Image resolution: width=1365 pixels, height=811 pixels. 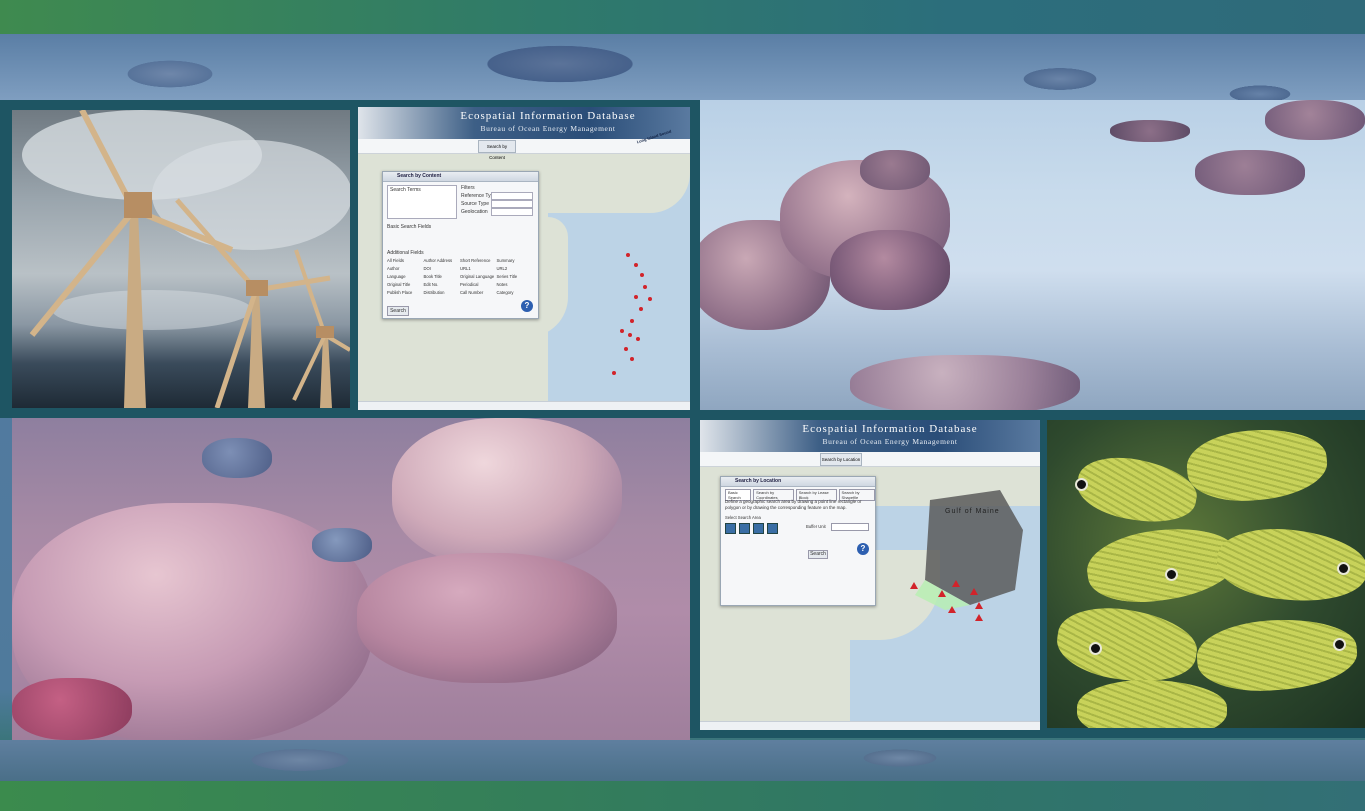 I want to click on wind-turbines-illustration, so click(x=189, y=259).